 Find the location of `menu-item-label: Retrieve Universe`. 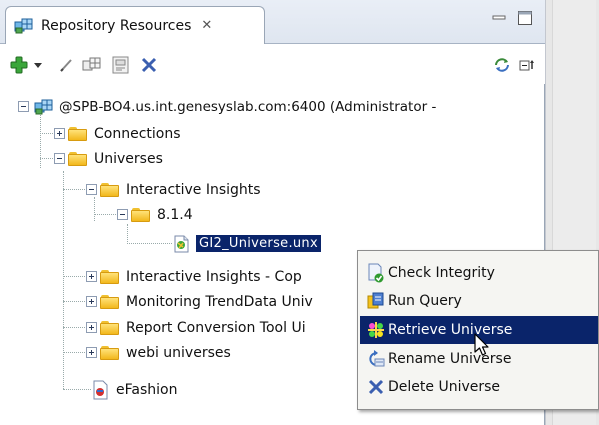

menu-item-label: Retrieve Universe is located at coordinates (450, 330).